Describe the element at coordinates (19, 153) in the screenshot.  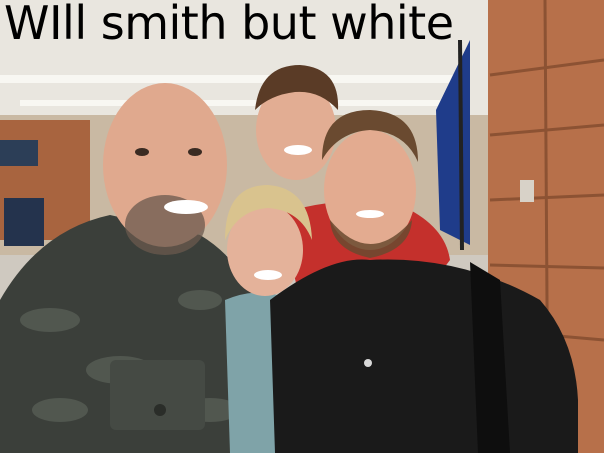
I see `monitor-screen` at that location.